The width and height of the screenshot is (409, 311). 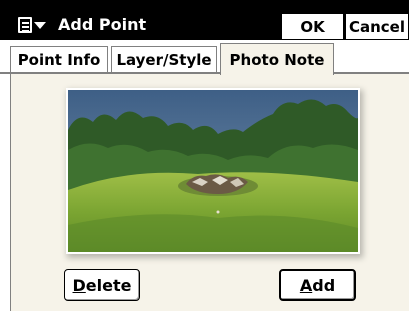 I want to click on tab-photo-note: Photo Note, so click(x=277, y=59).